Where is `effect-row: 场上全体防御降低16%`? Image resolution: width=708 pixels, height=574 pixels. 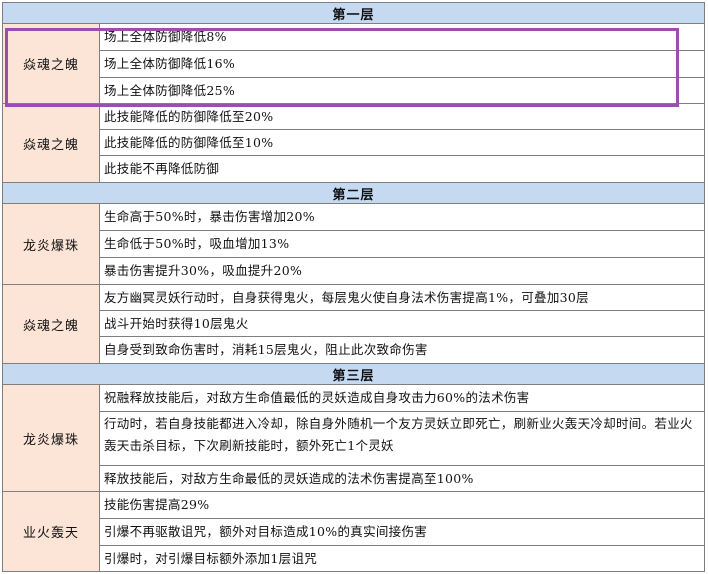
effect-row: 场上全体防御降低16% is located at coordinates (402, 64).